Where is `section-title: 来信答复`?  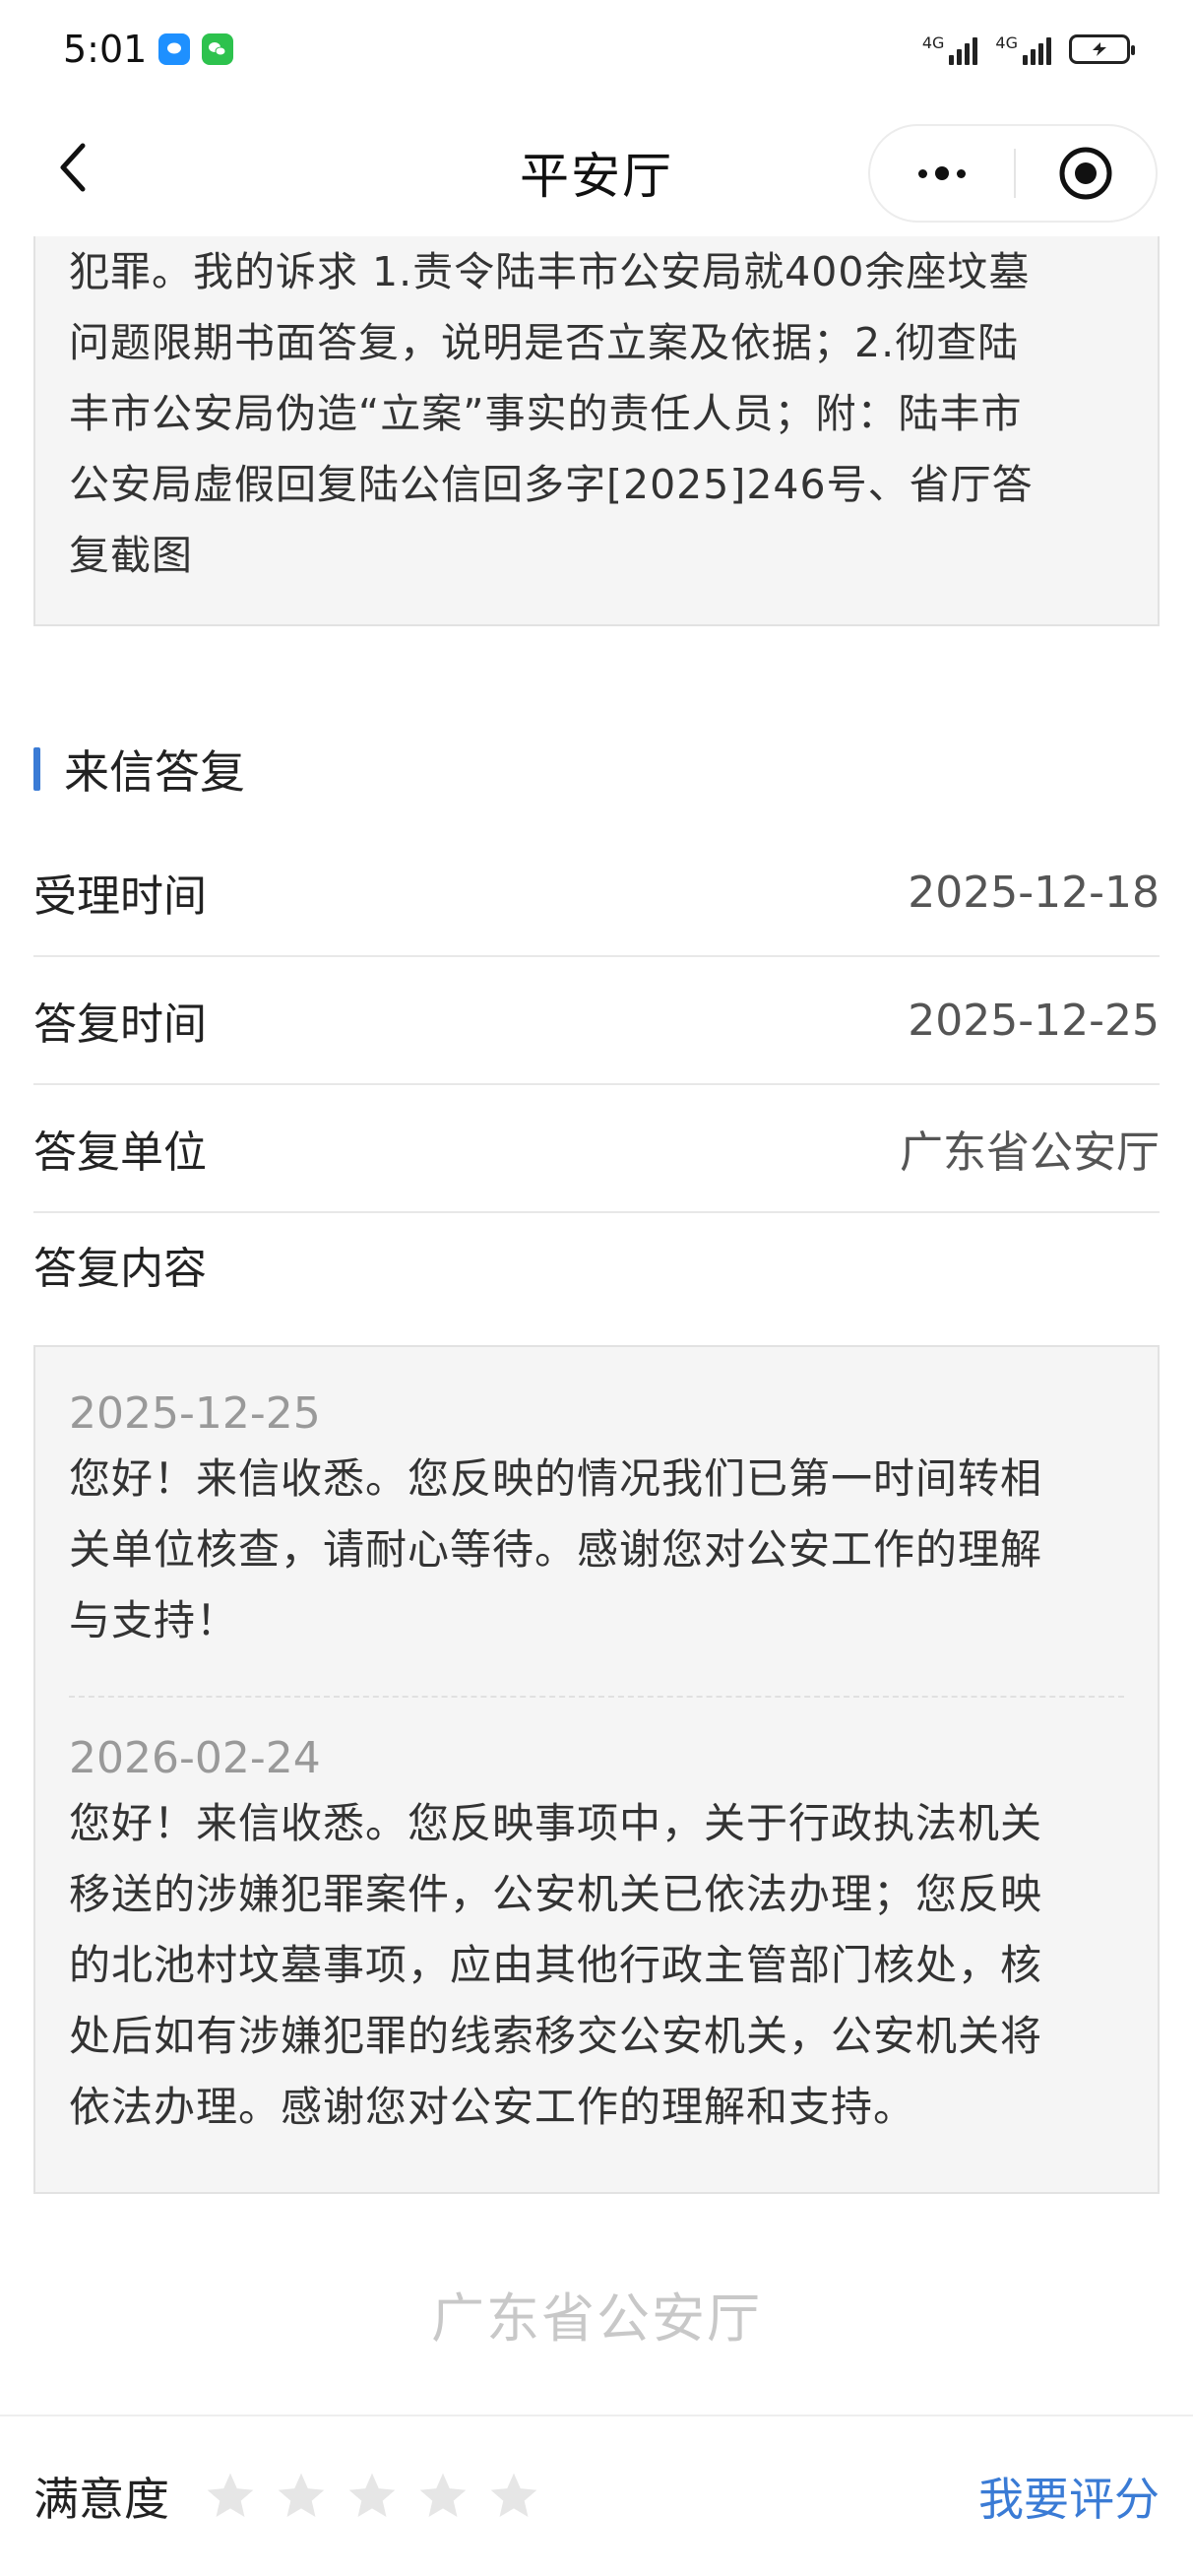 section-title: 来信答复 is located at coordinates (154, 772).